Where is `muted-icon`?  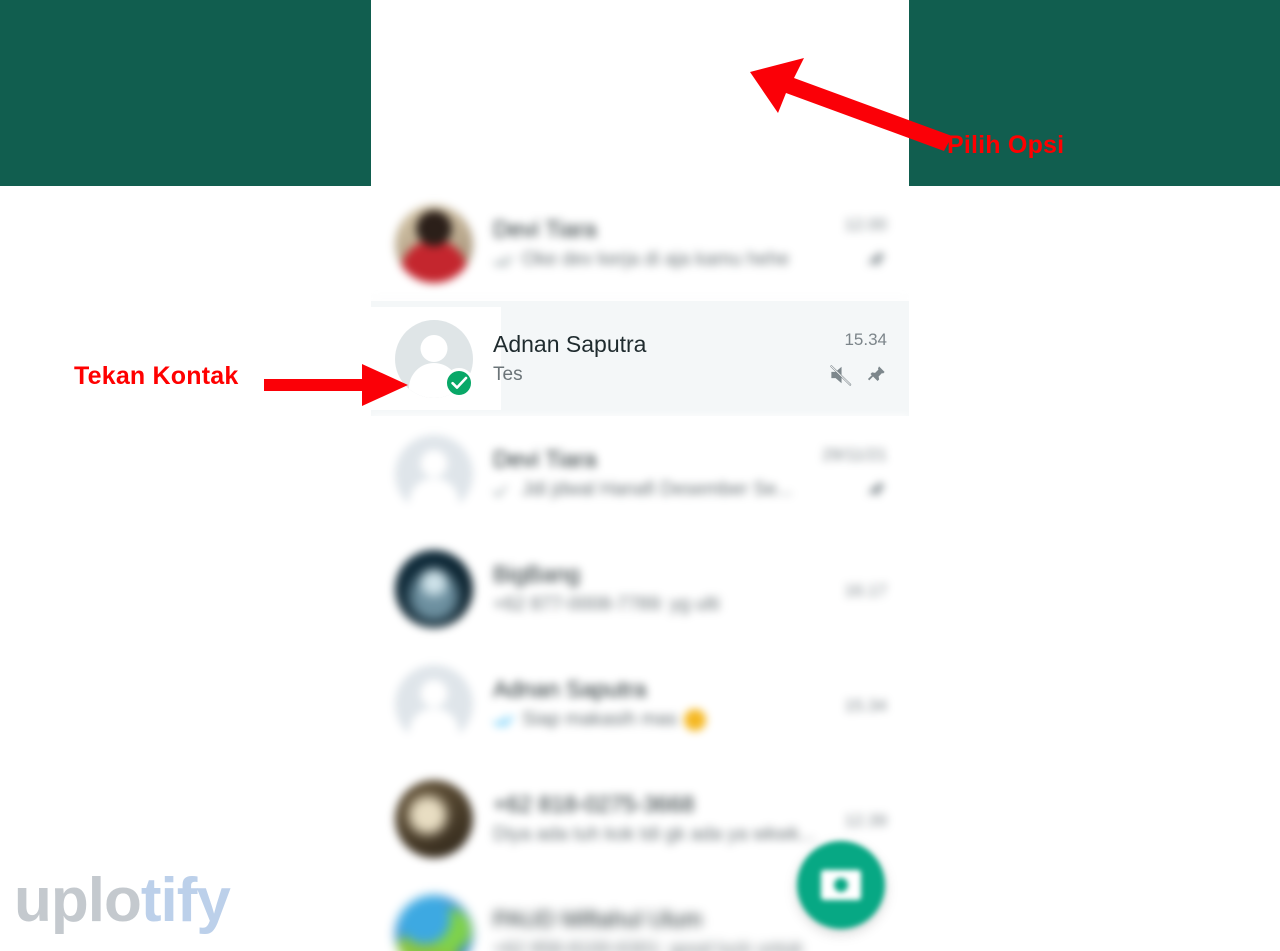 muted-icon is located at coordinates (841, 377).